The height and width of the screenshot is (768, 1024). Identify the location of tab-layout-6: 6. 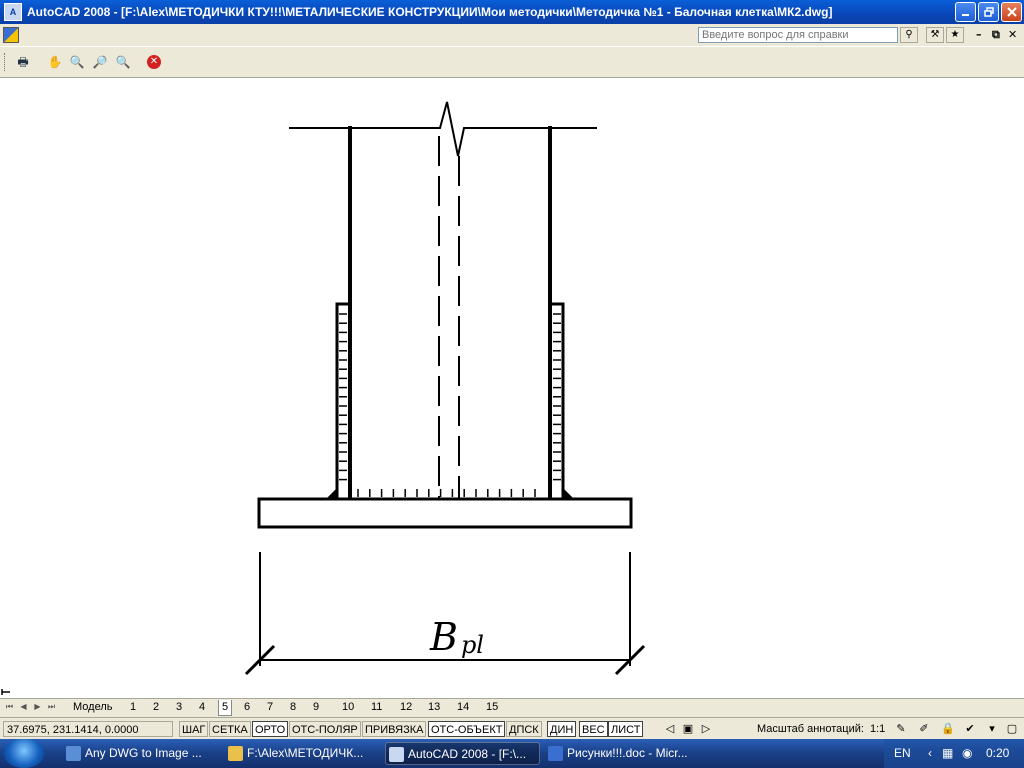
(247, 707).